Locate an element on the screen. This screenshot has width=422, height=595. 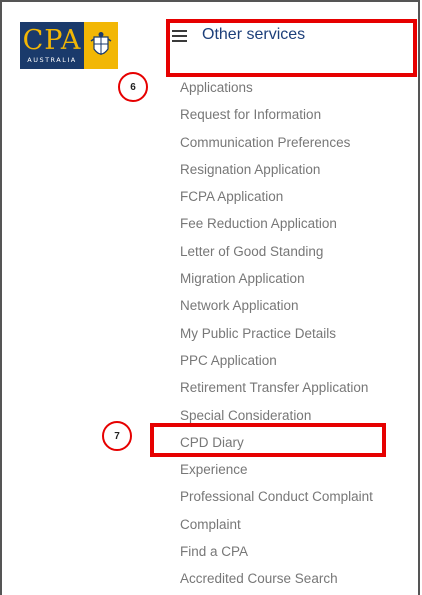
logo-wordmark: CPA AUSTRALIA is located at coordinates (52, 45).